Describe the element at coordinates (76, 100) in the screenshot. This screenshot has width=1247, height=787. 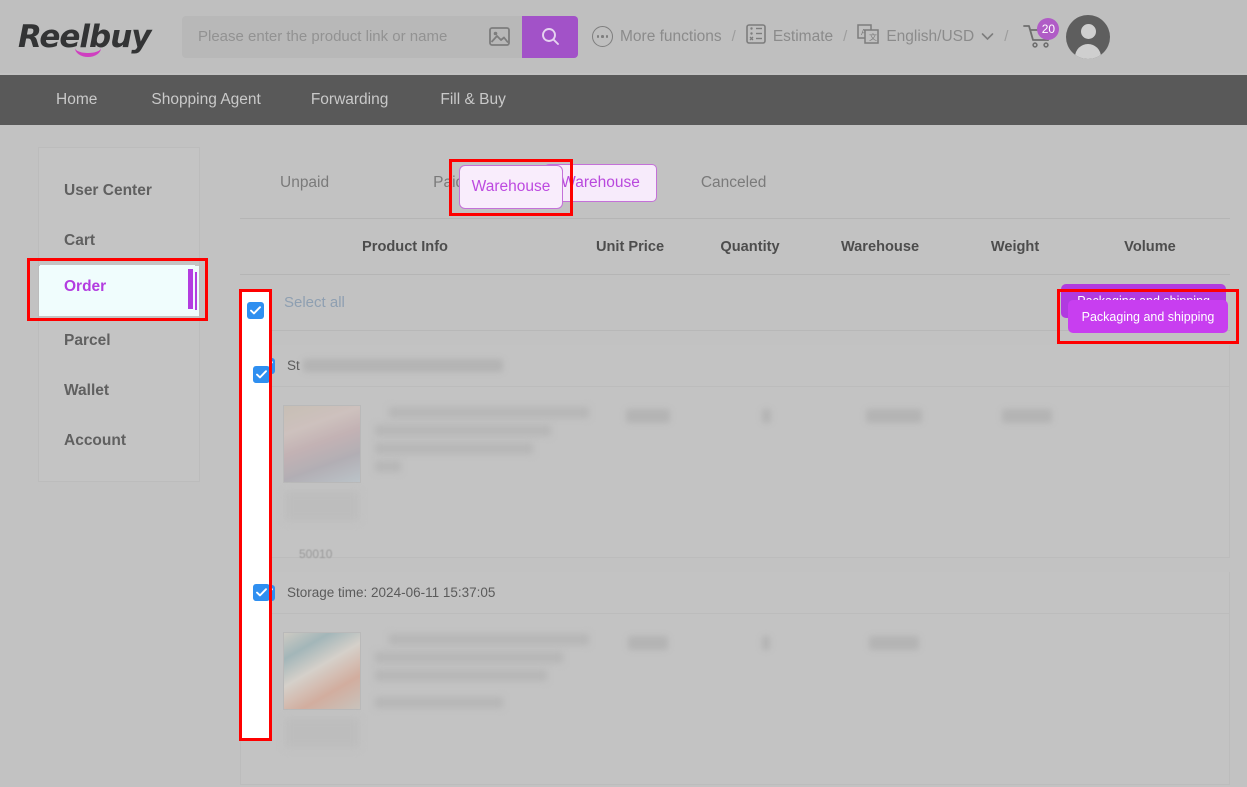
I see `nav-item-home: Home` at that location.